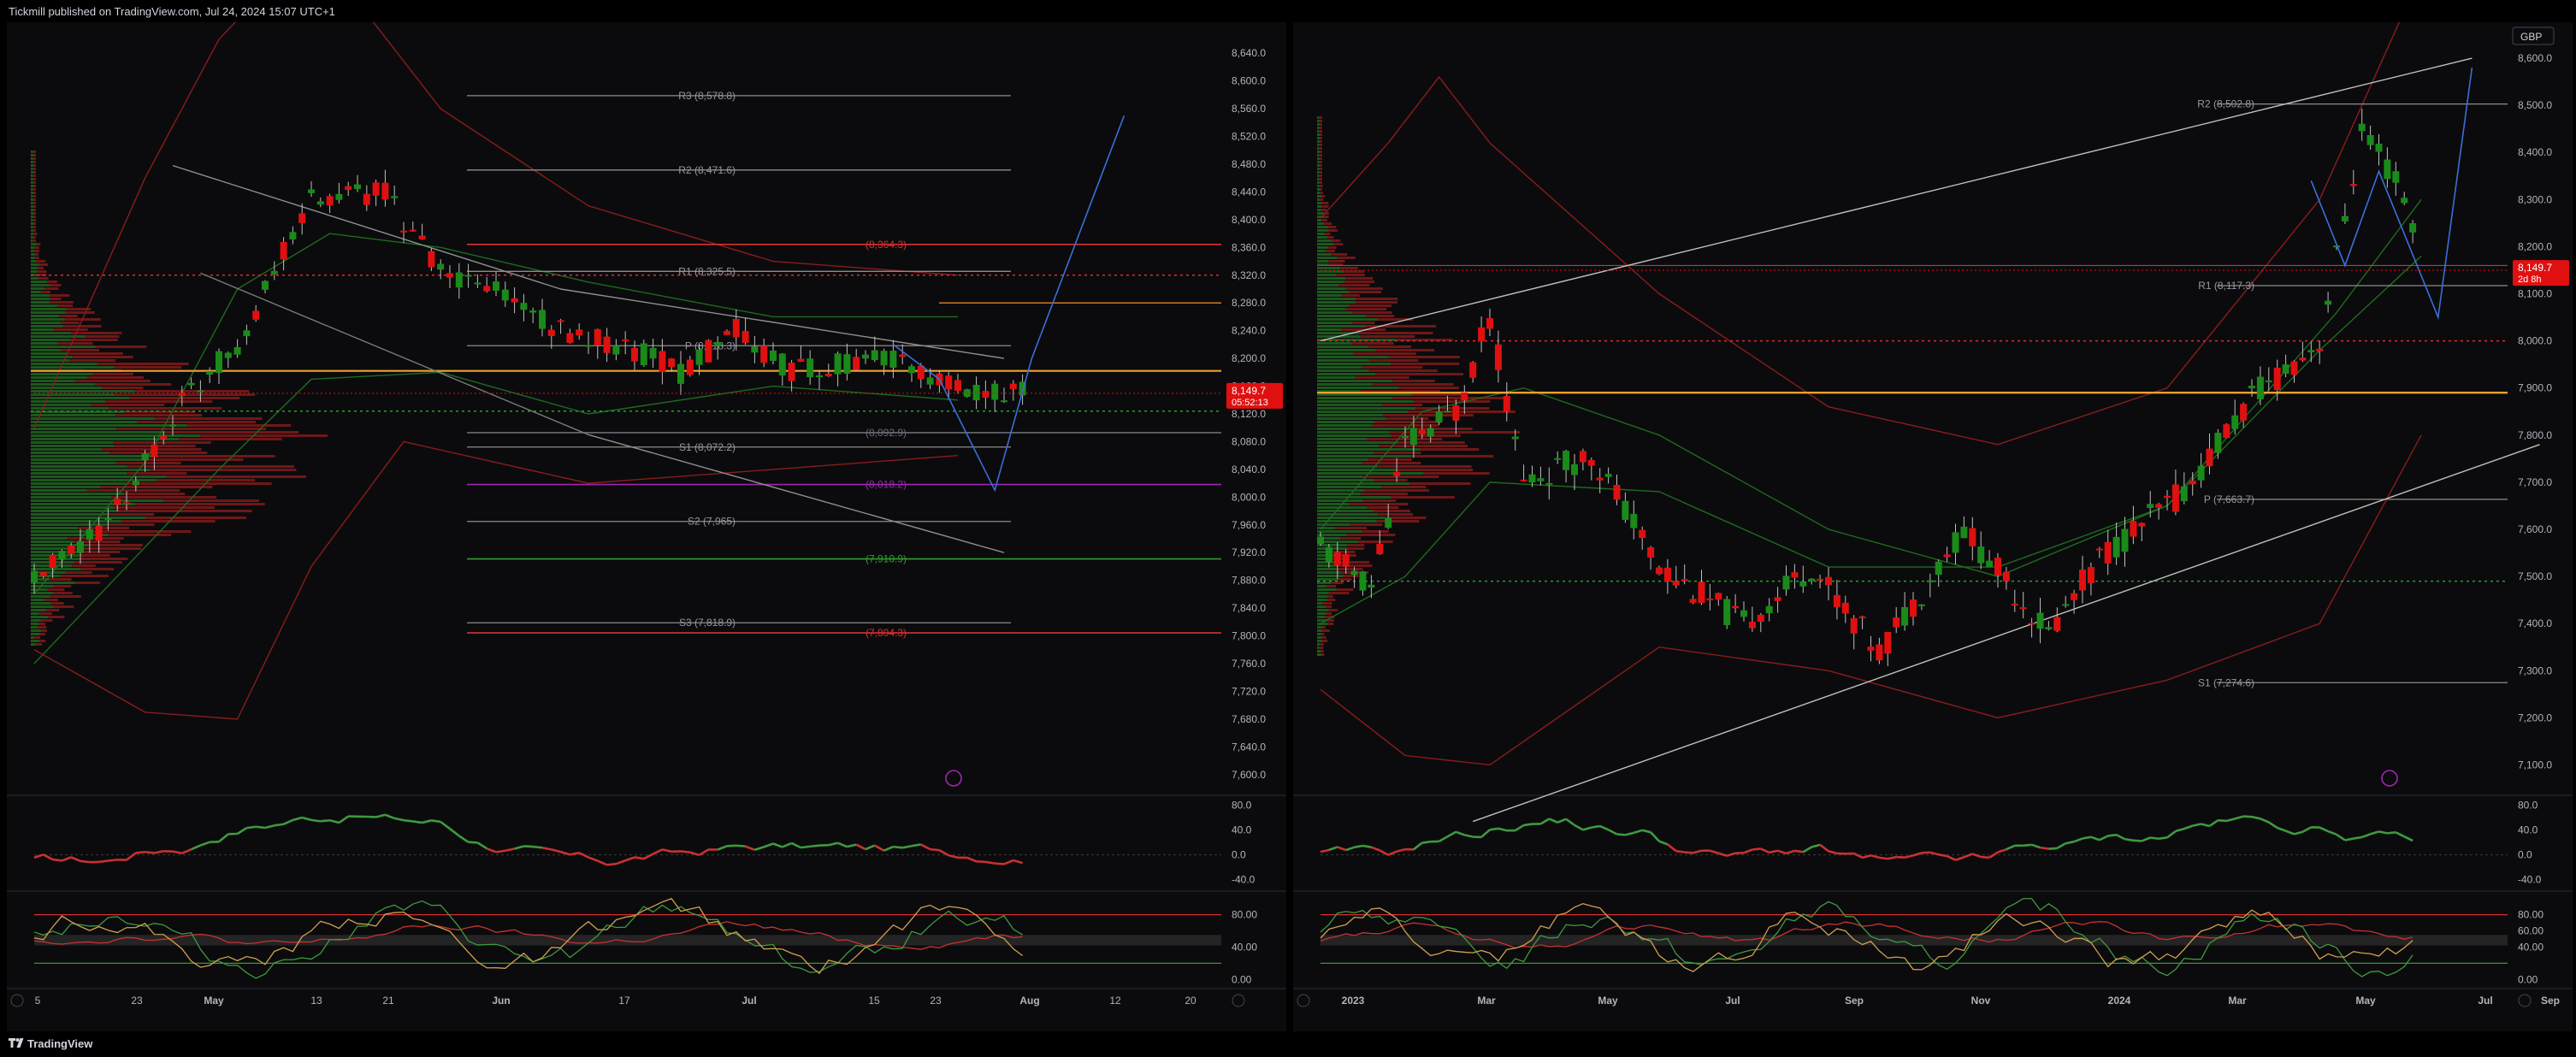  I want to click on time-tick-label: 21, so click(388, 1001).